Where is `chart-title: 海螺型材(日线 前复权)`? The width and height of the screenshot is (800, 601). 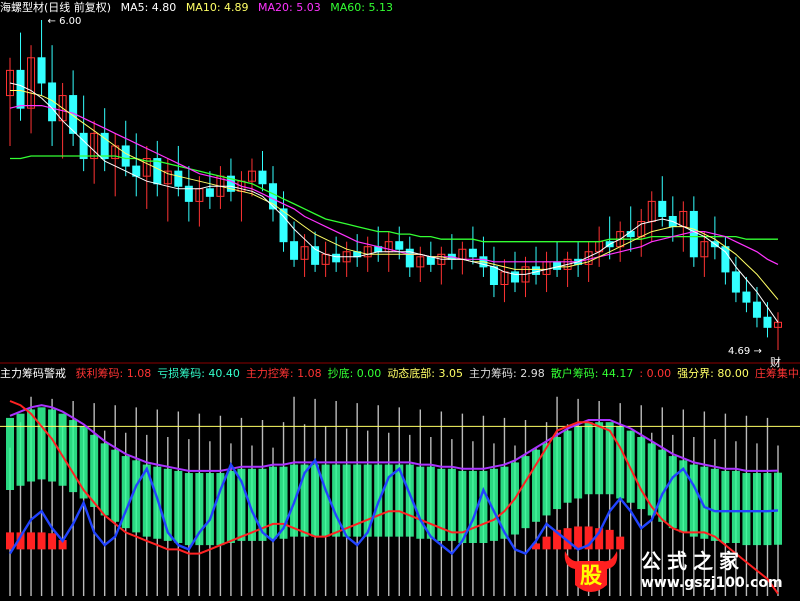 chart-title: 海螺型材(日线 前复权) is located at coordinates (56, 7).